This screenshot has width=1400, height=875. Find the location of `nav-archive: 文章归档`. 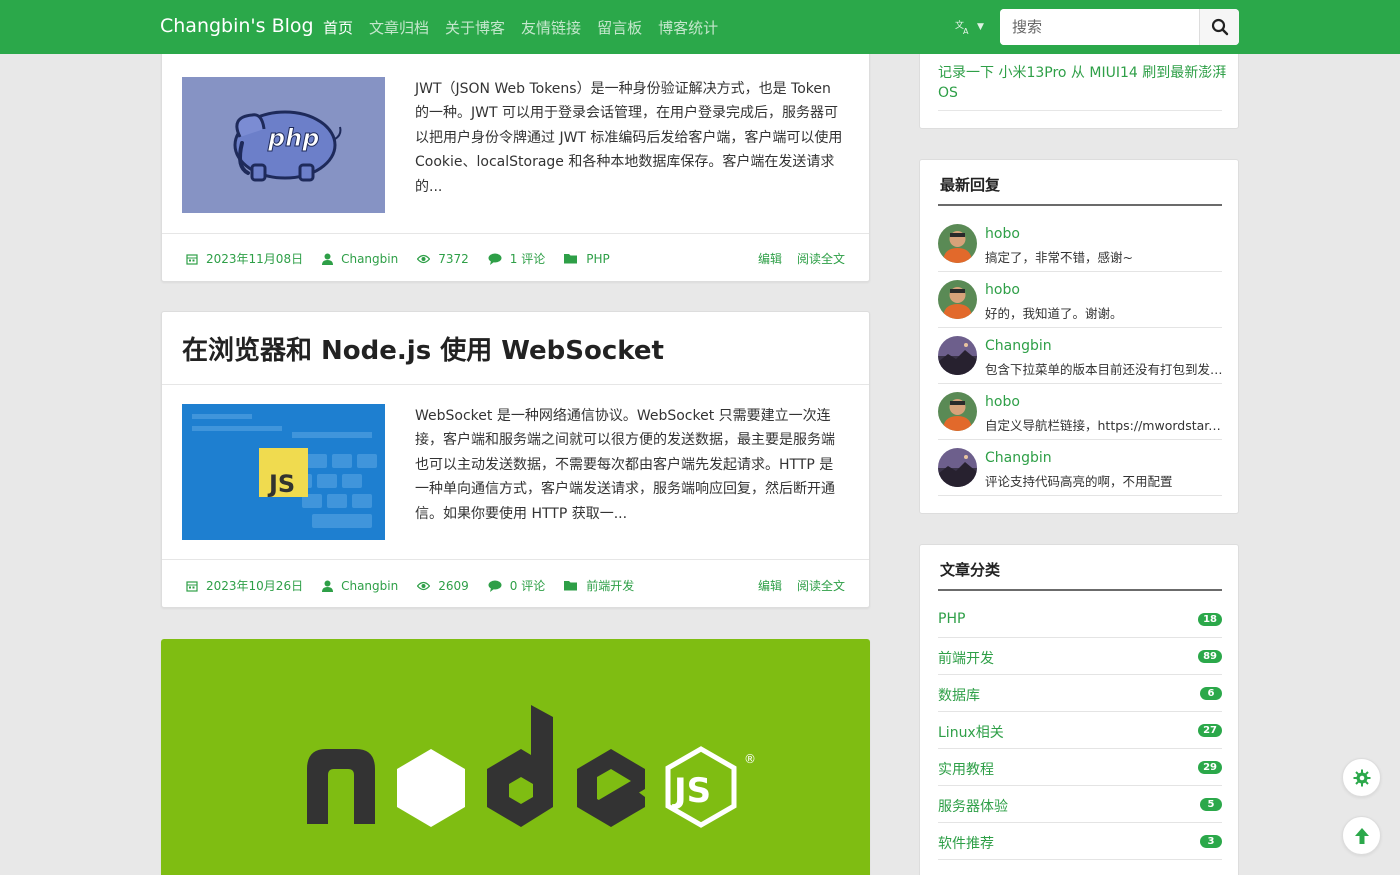

nav-archive: 文章归档 is located at coordinates (399, 27).